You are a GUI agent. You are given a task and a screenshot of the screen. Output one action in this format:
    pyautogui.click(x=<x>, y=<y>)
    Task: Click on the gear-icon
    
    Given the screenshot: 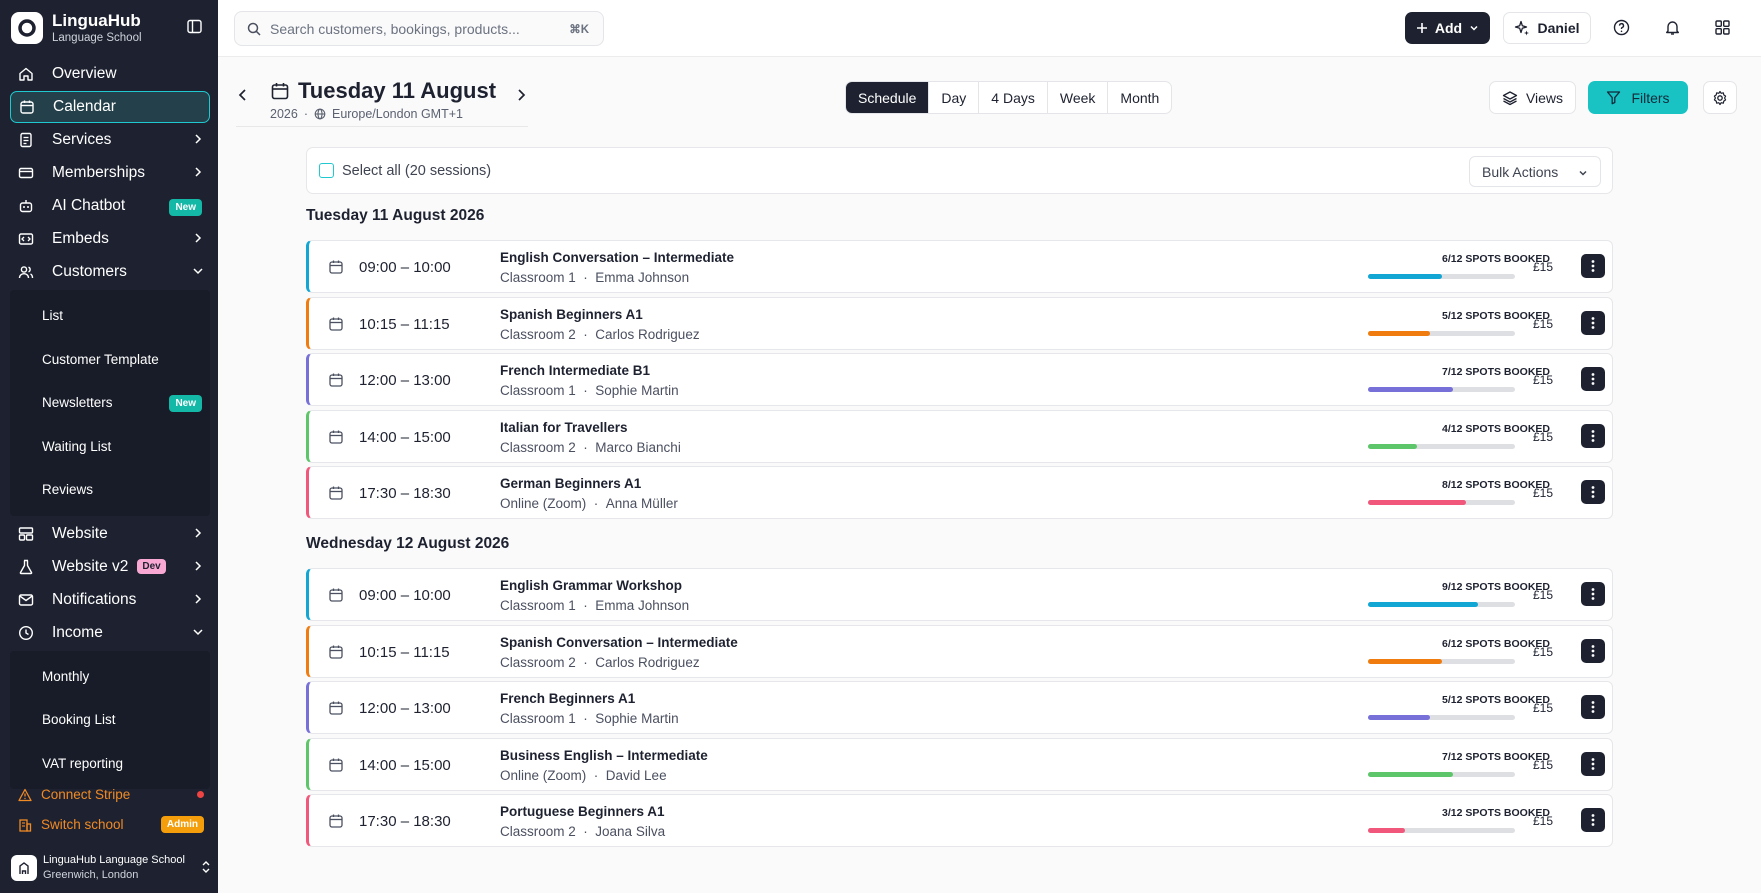 What is the action you would take?
    pyautogui.click(x=1720, y=97)
    